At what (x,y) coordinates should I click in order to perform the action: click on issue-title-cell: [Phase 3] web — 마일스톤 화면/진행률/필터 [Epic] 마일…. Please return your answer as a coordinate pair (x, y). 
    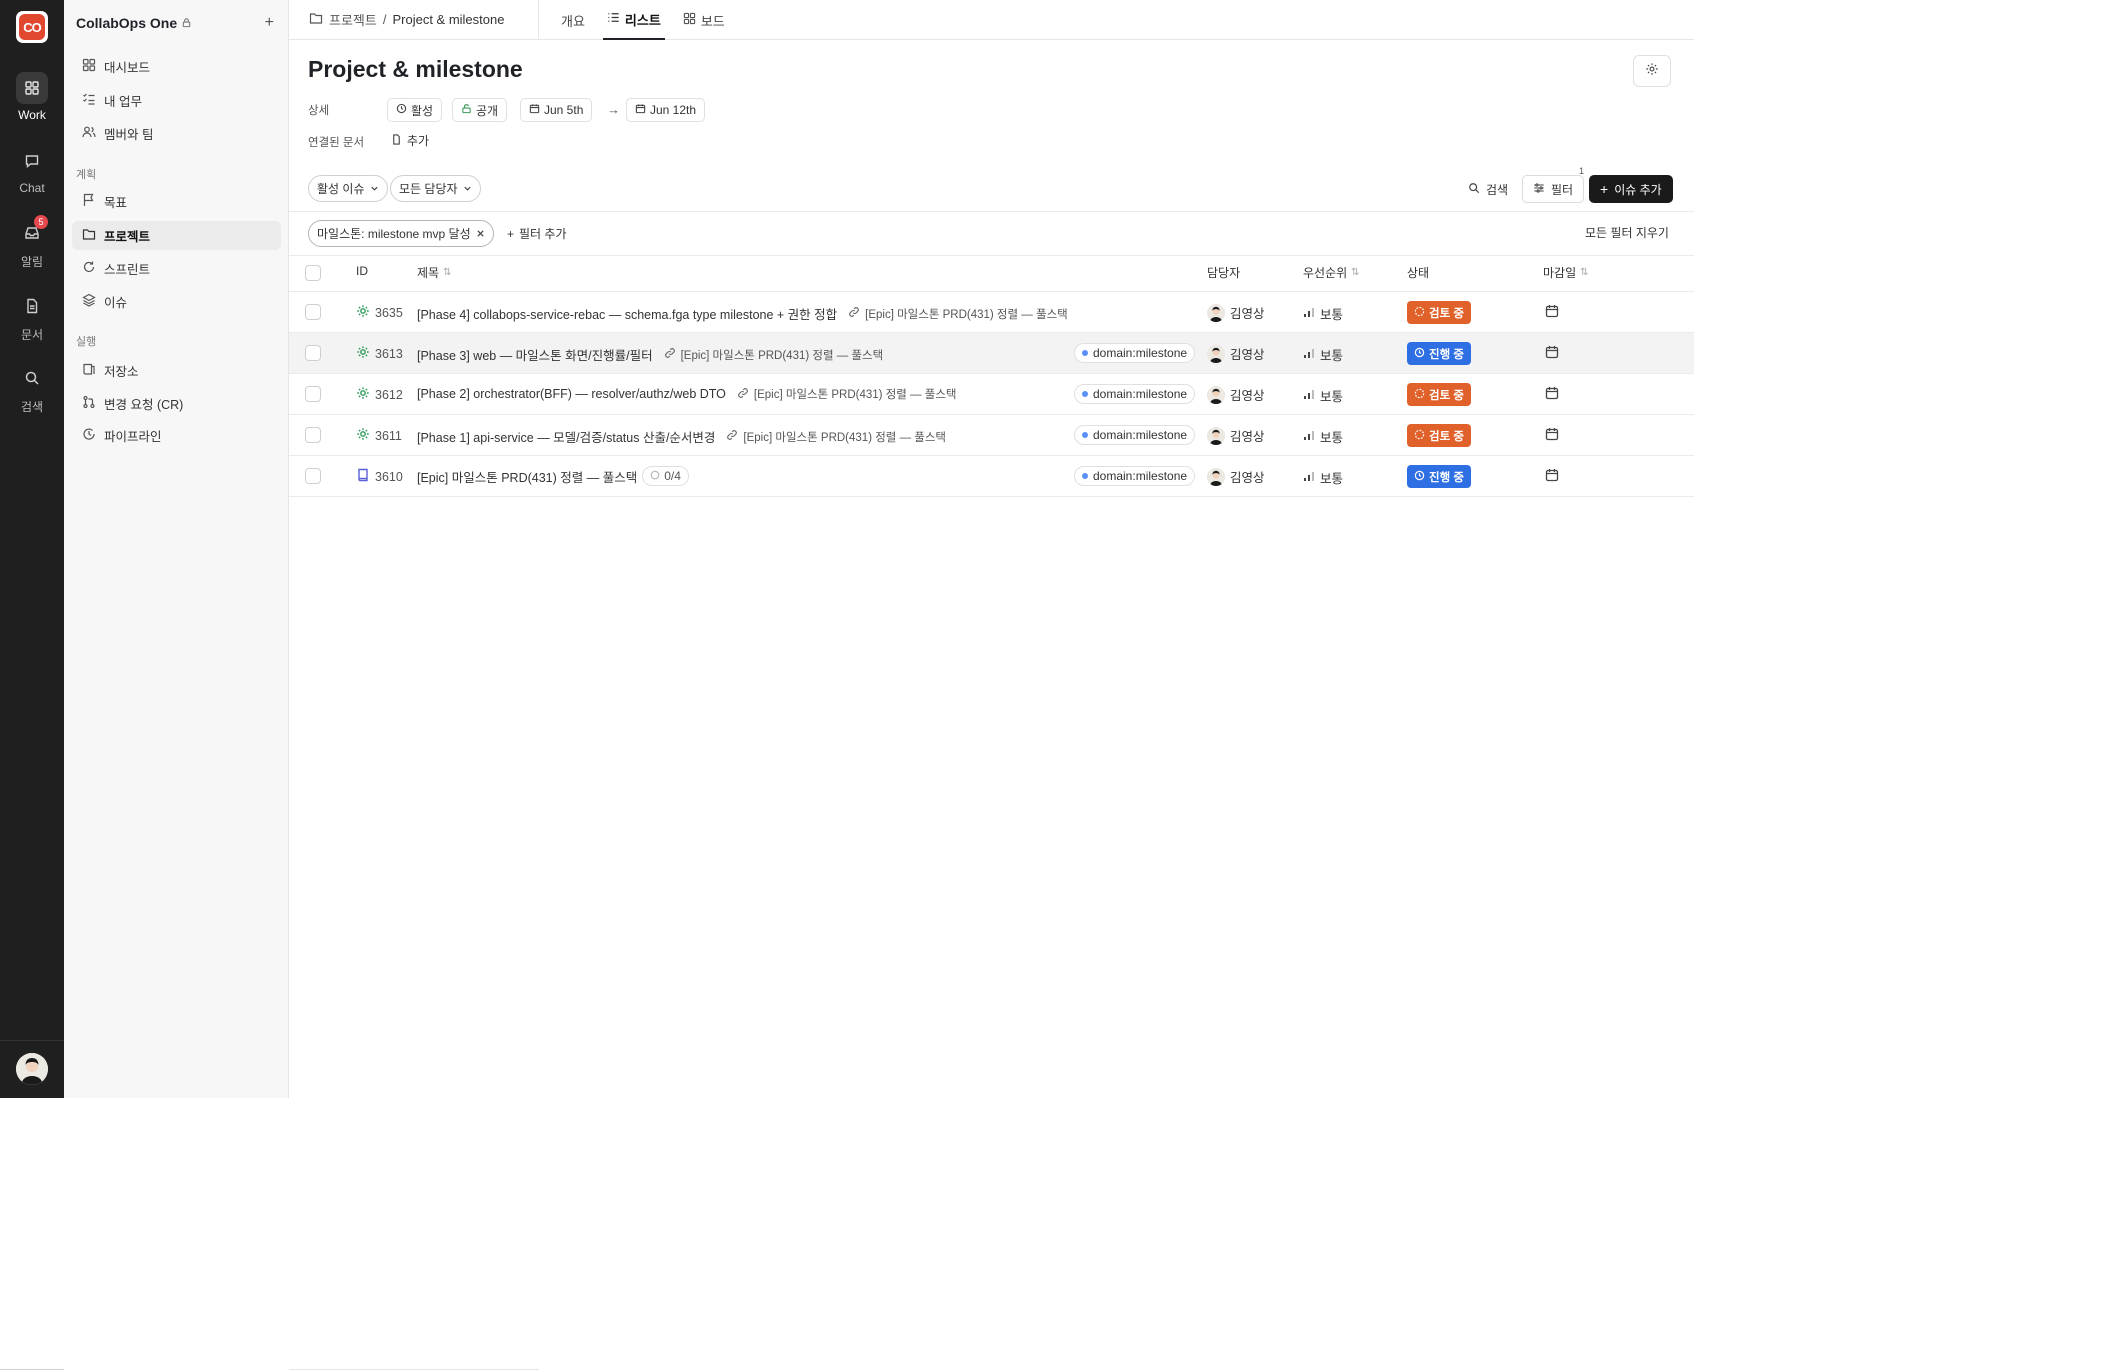
    Looking at the image, I should click on (650, 354).